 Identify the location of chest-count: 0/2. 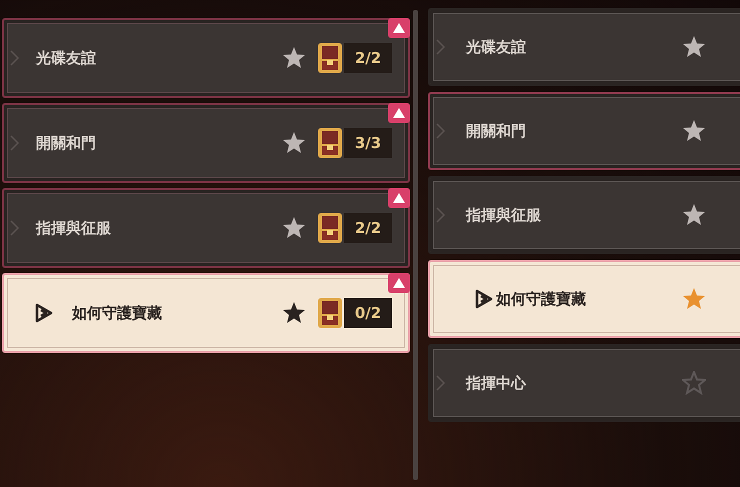
(368, 313).